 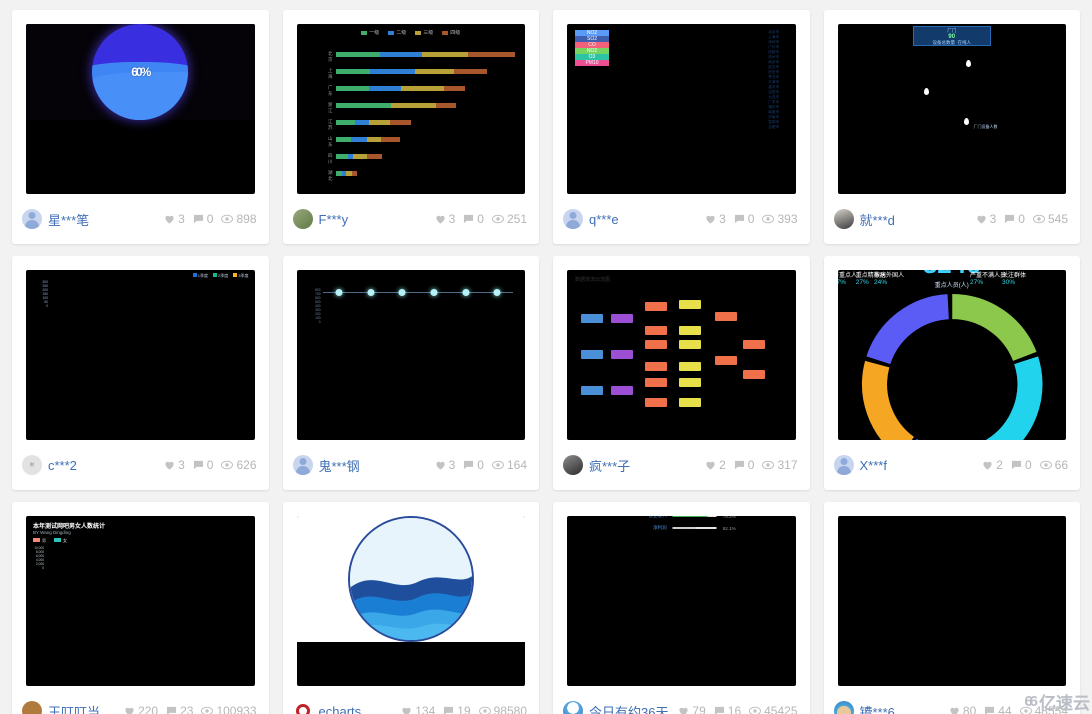 I want to click on card-meta: echarts 134 19 98580, so click(x=411, y=700).